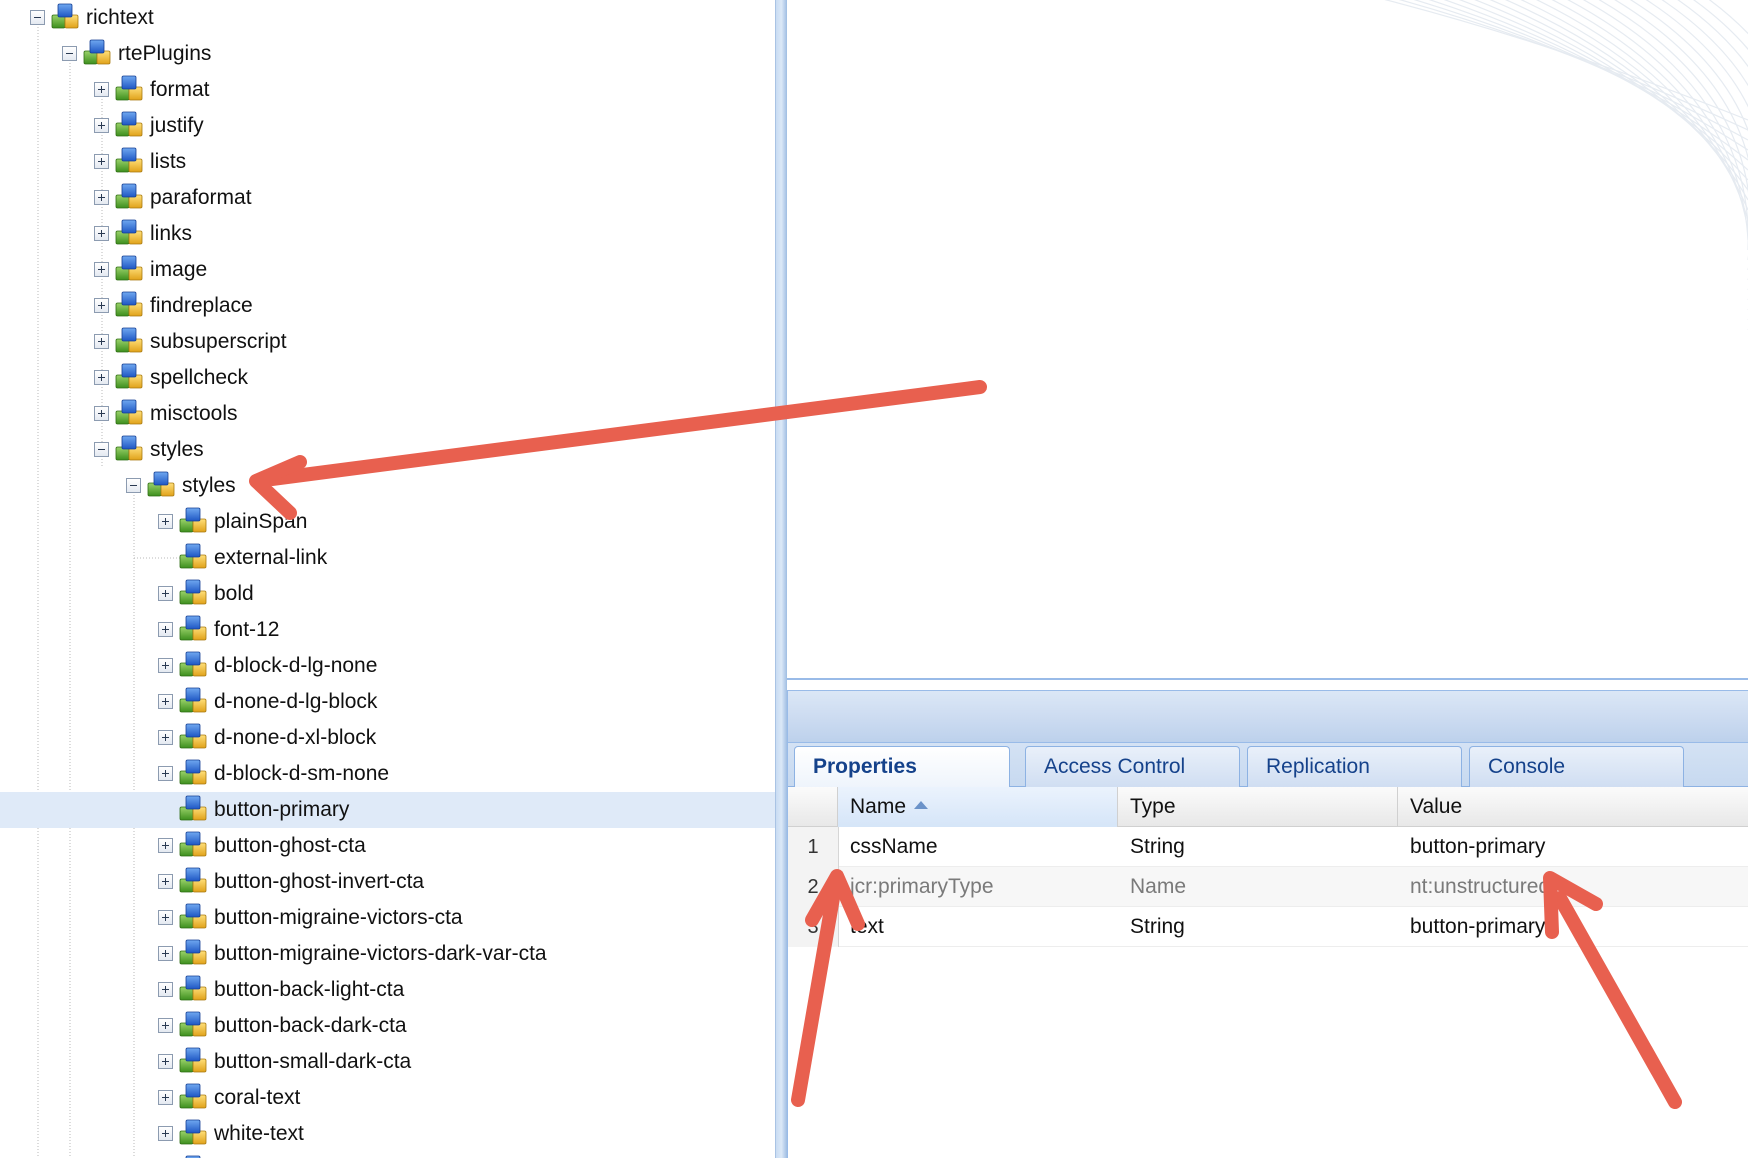  What do you see at coordinates (380, 953) in the screenshot?
I see `tree-node-label: button-migraine-victors-dark-var-cta` at bounding box center [380, 953].